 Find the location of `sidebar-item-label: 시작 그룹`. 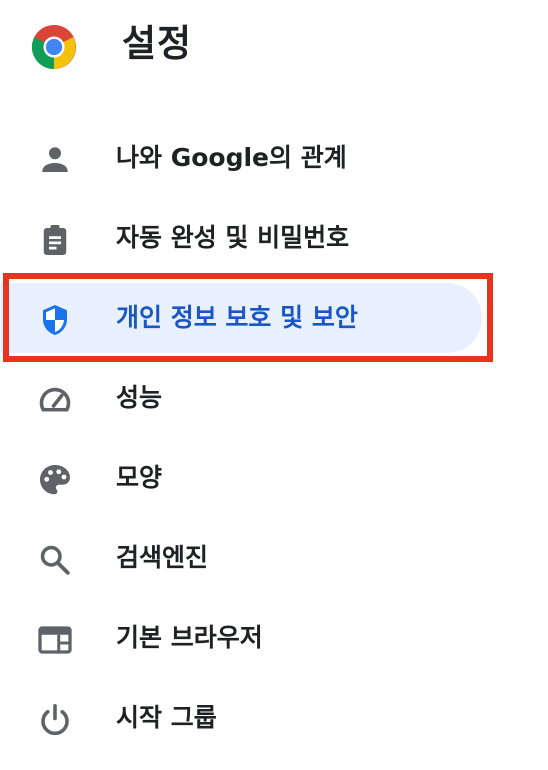

sidebar-item-label: 시작 그룹 is located at coordinates (166, 717).